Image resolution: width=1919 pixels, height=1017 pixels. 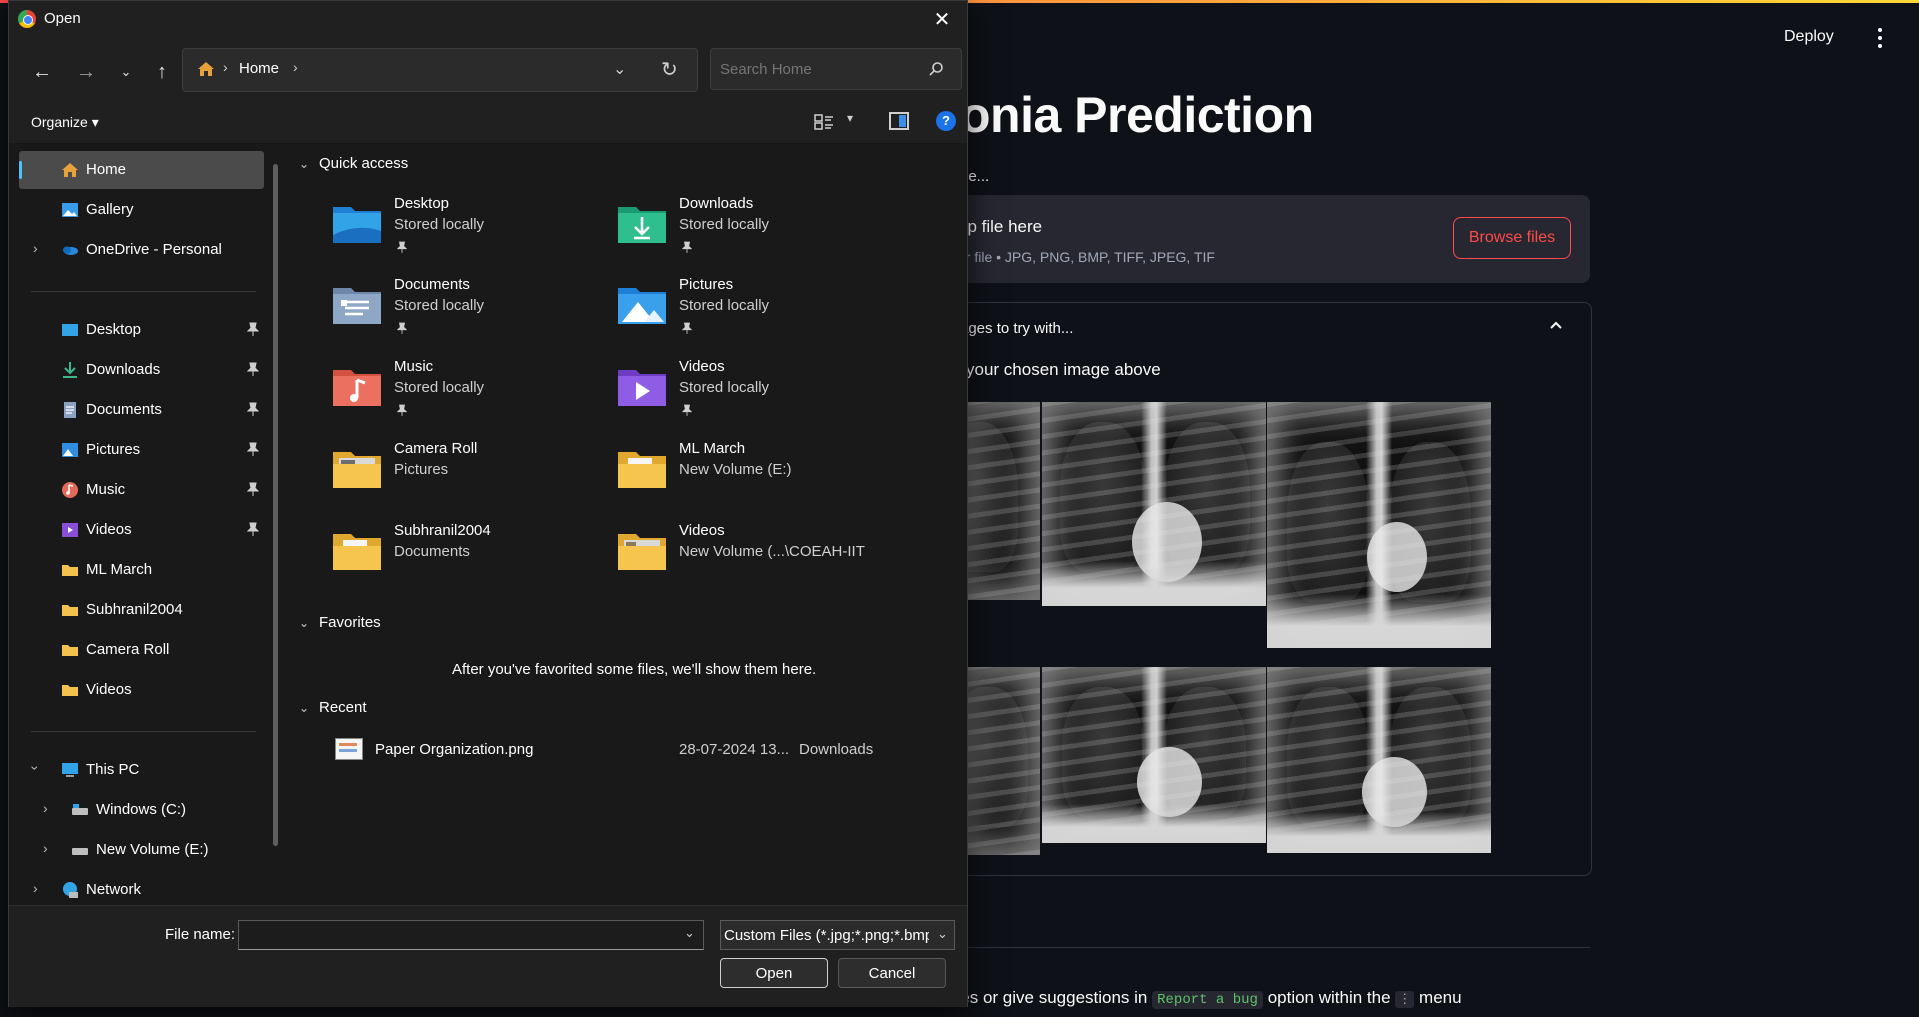 What do you see at coordinates (619, 69) in the screenshot?
I see `address-dropdown-icon: ⌄` at bounding box center [619, 69].